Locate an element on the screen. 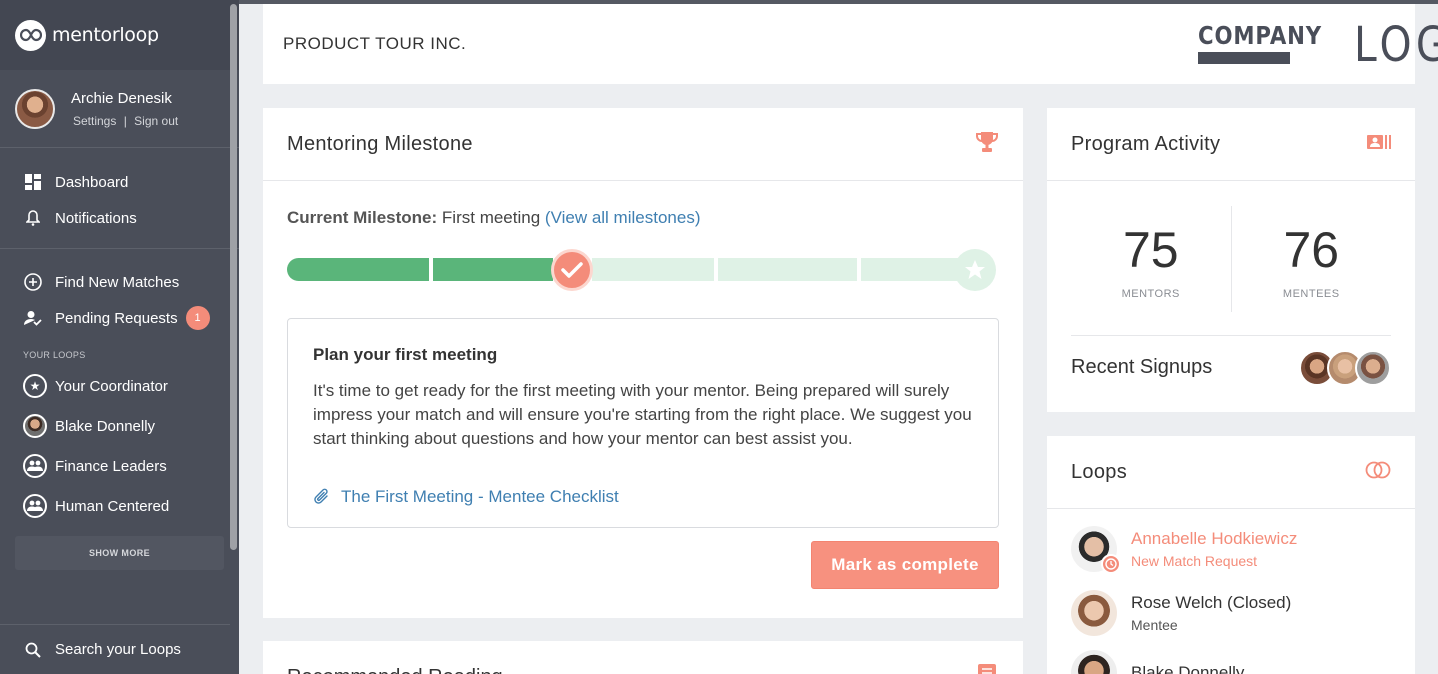  company-header: PRODUCT TOUR INC. COMPANY LOGO is located at coordinates (850, 44).